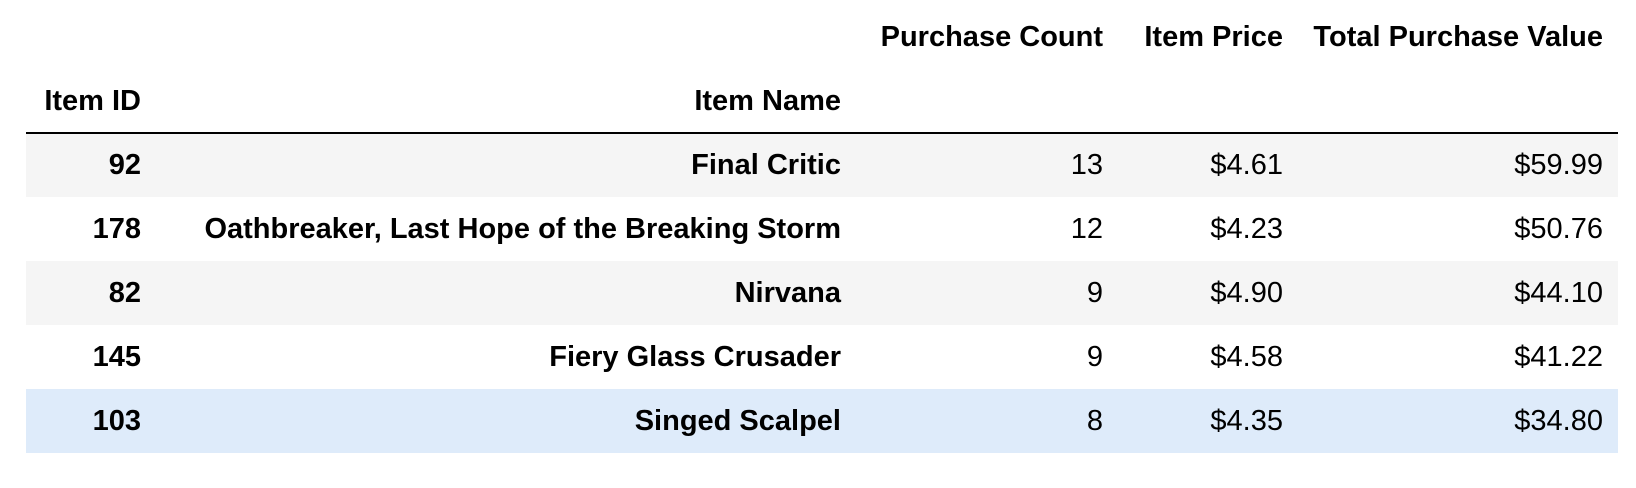 Image resolution: width=1636 pixels, height=488 pixels. What do you see at coordinates (1458, 36) in the screenshot?
I see `column-header-total-purchase-value: Total Purchase Value` at bounding box center [1458, 36].